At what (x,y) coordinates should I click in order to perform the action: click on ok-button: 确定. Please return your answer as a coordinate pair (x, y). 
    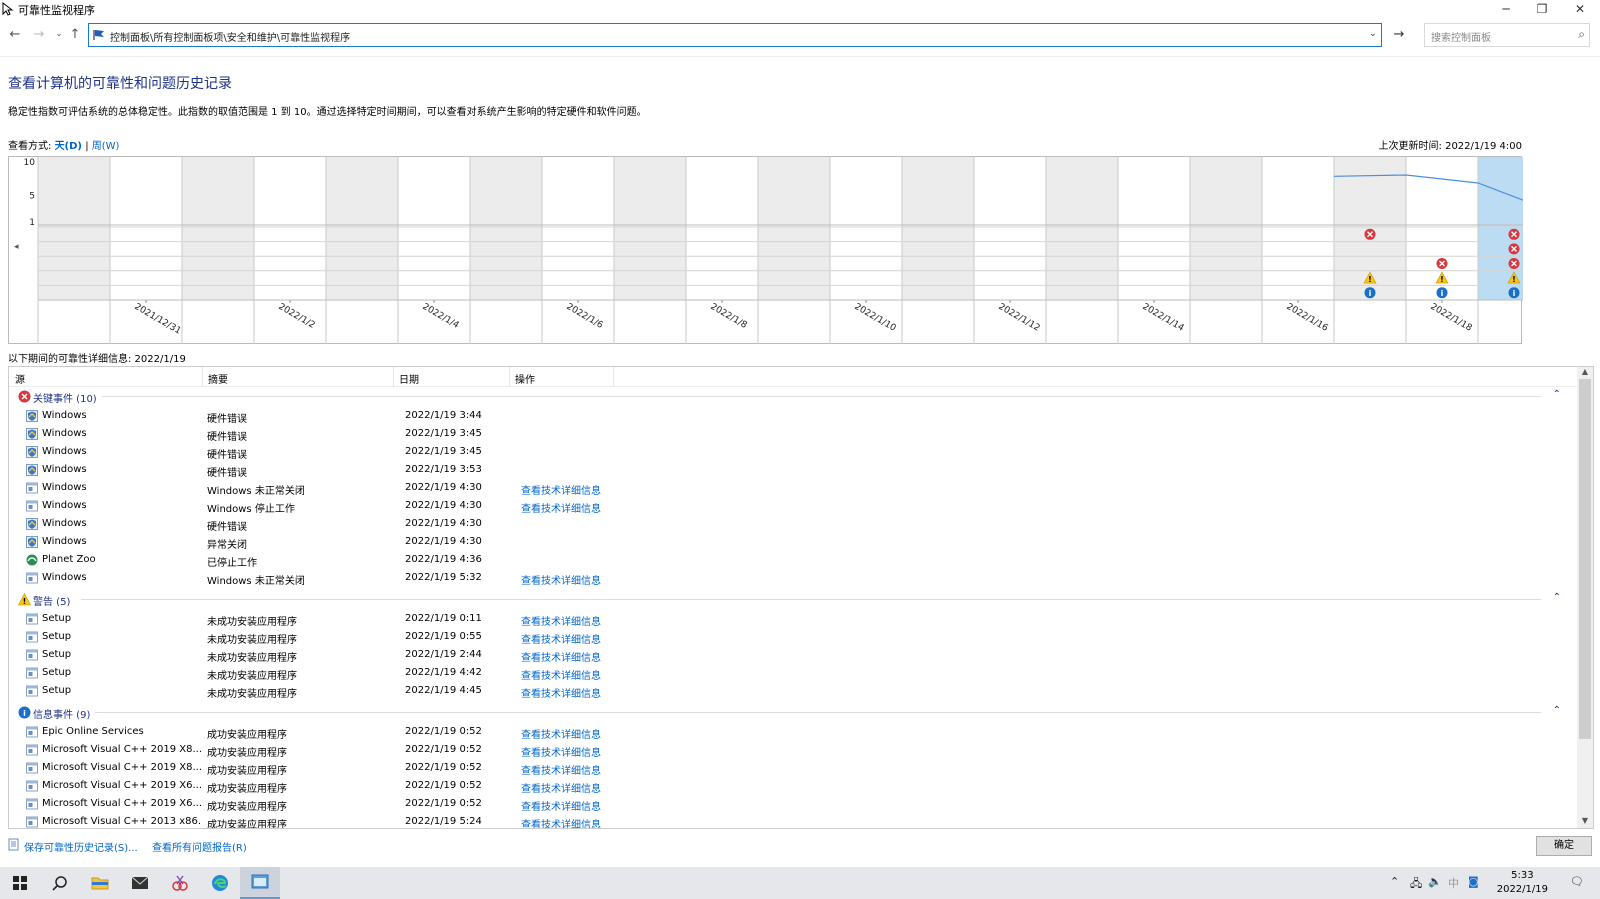
    Looking at the image, I should click on (1564, 846).